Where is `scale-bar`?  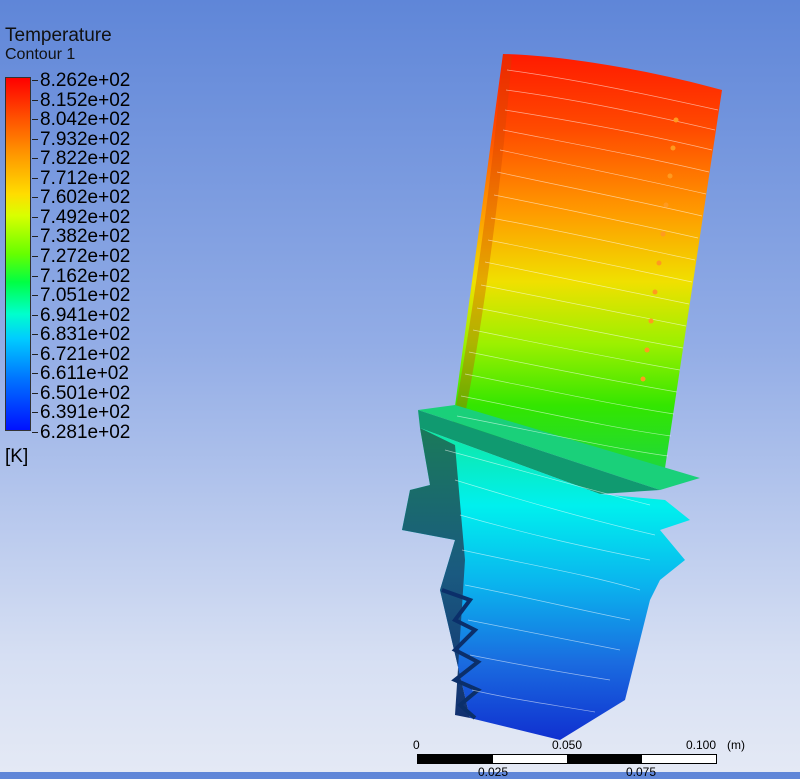
scale-bar is located at coordinates (567, 759).